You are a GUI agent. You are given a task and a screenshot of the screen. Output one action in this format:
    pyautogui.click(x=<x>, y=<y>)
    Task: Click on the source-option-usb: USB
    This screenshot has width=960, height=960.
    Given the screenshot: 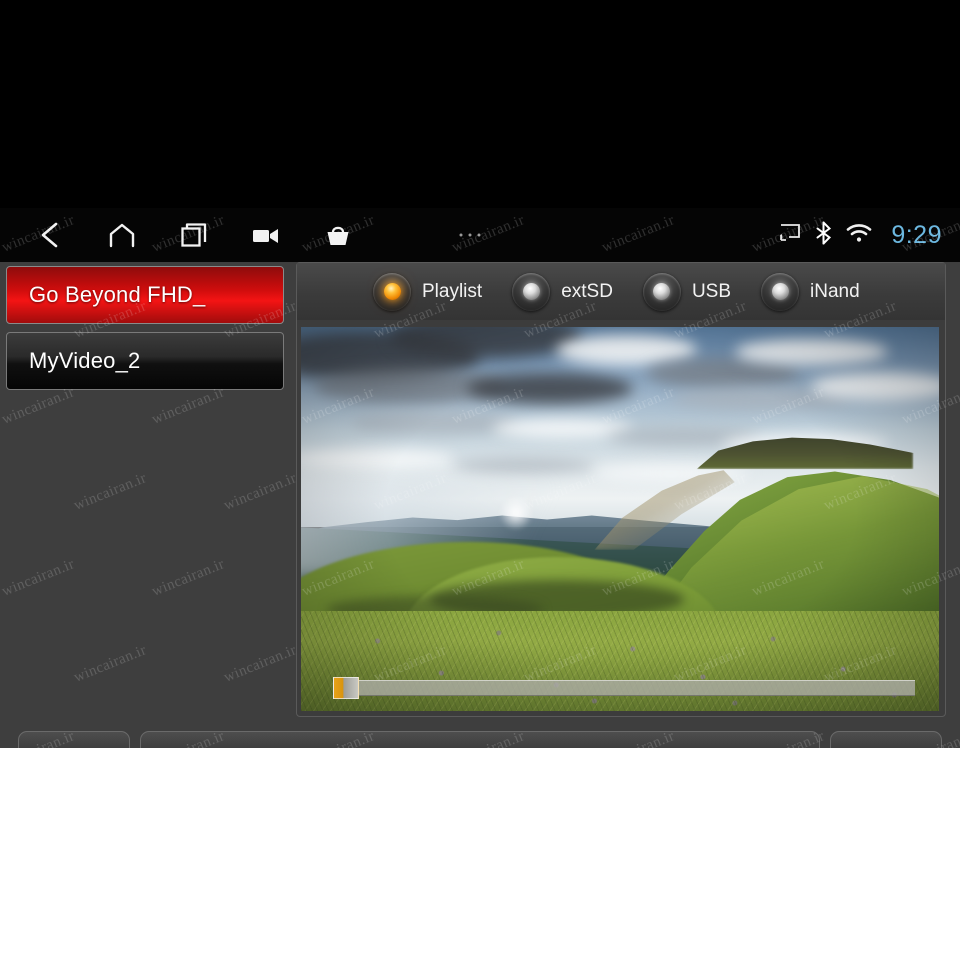 What is the action you would take?
    pyautogui.click(x=687, y=291)
    